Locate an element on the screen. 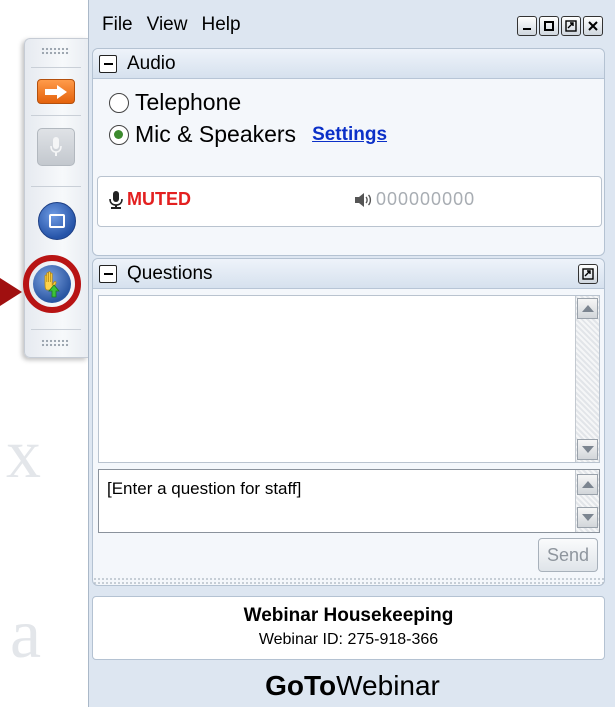  menu-help: Help is located at coordinates (213, 25).